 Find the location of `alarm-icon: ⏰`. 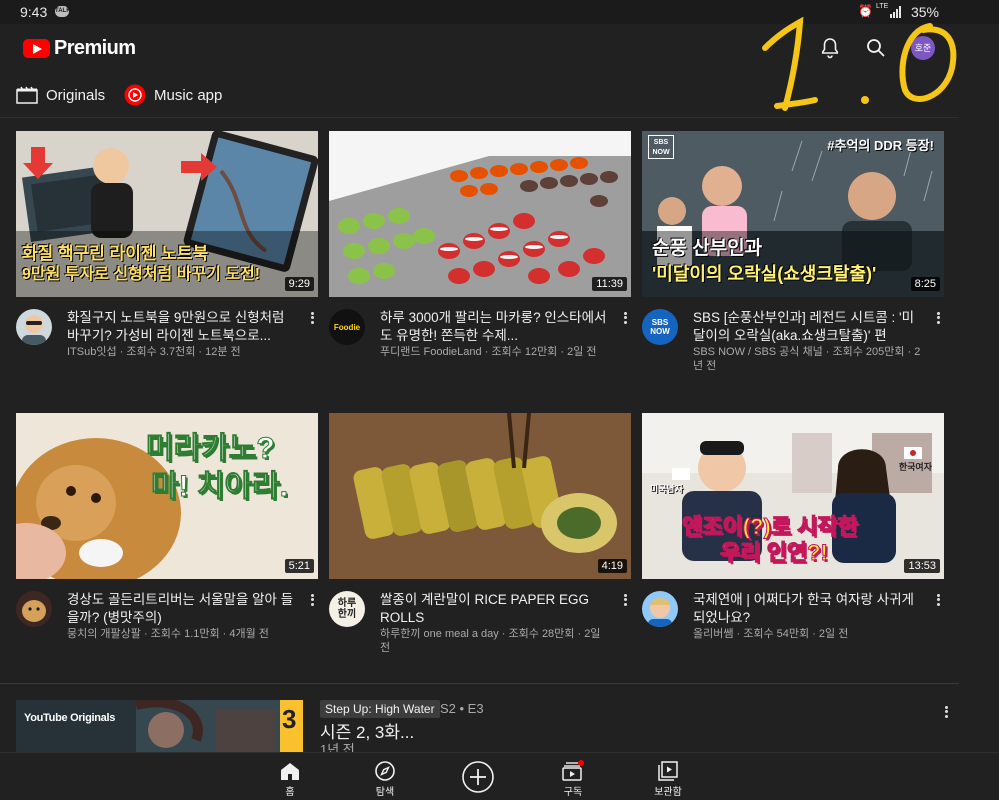

alarm-icon: ⏰ is located at coordinates (865, 11).